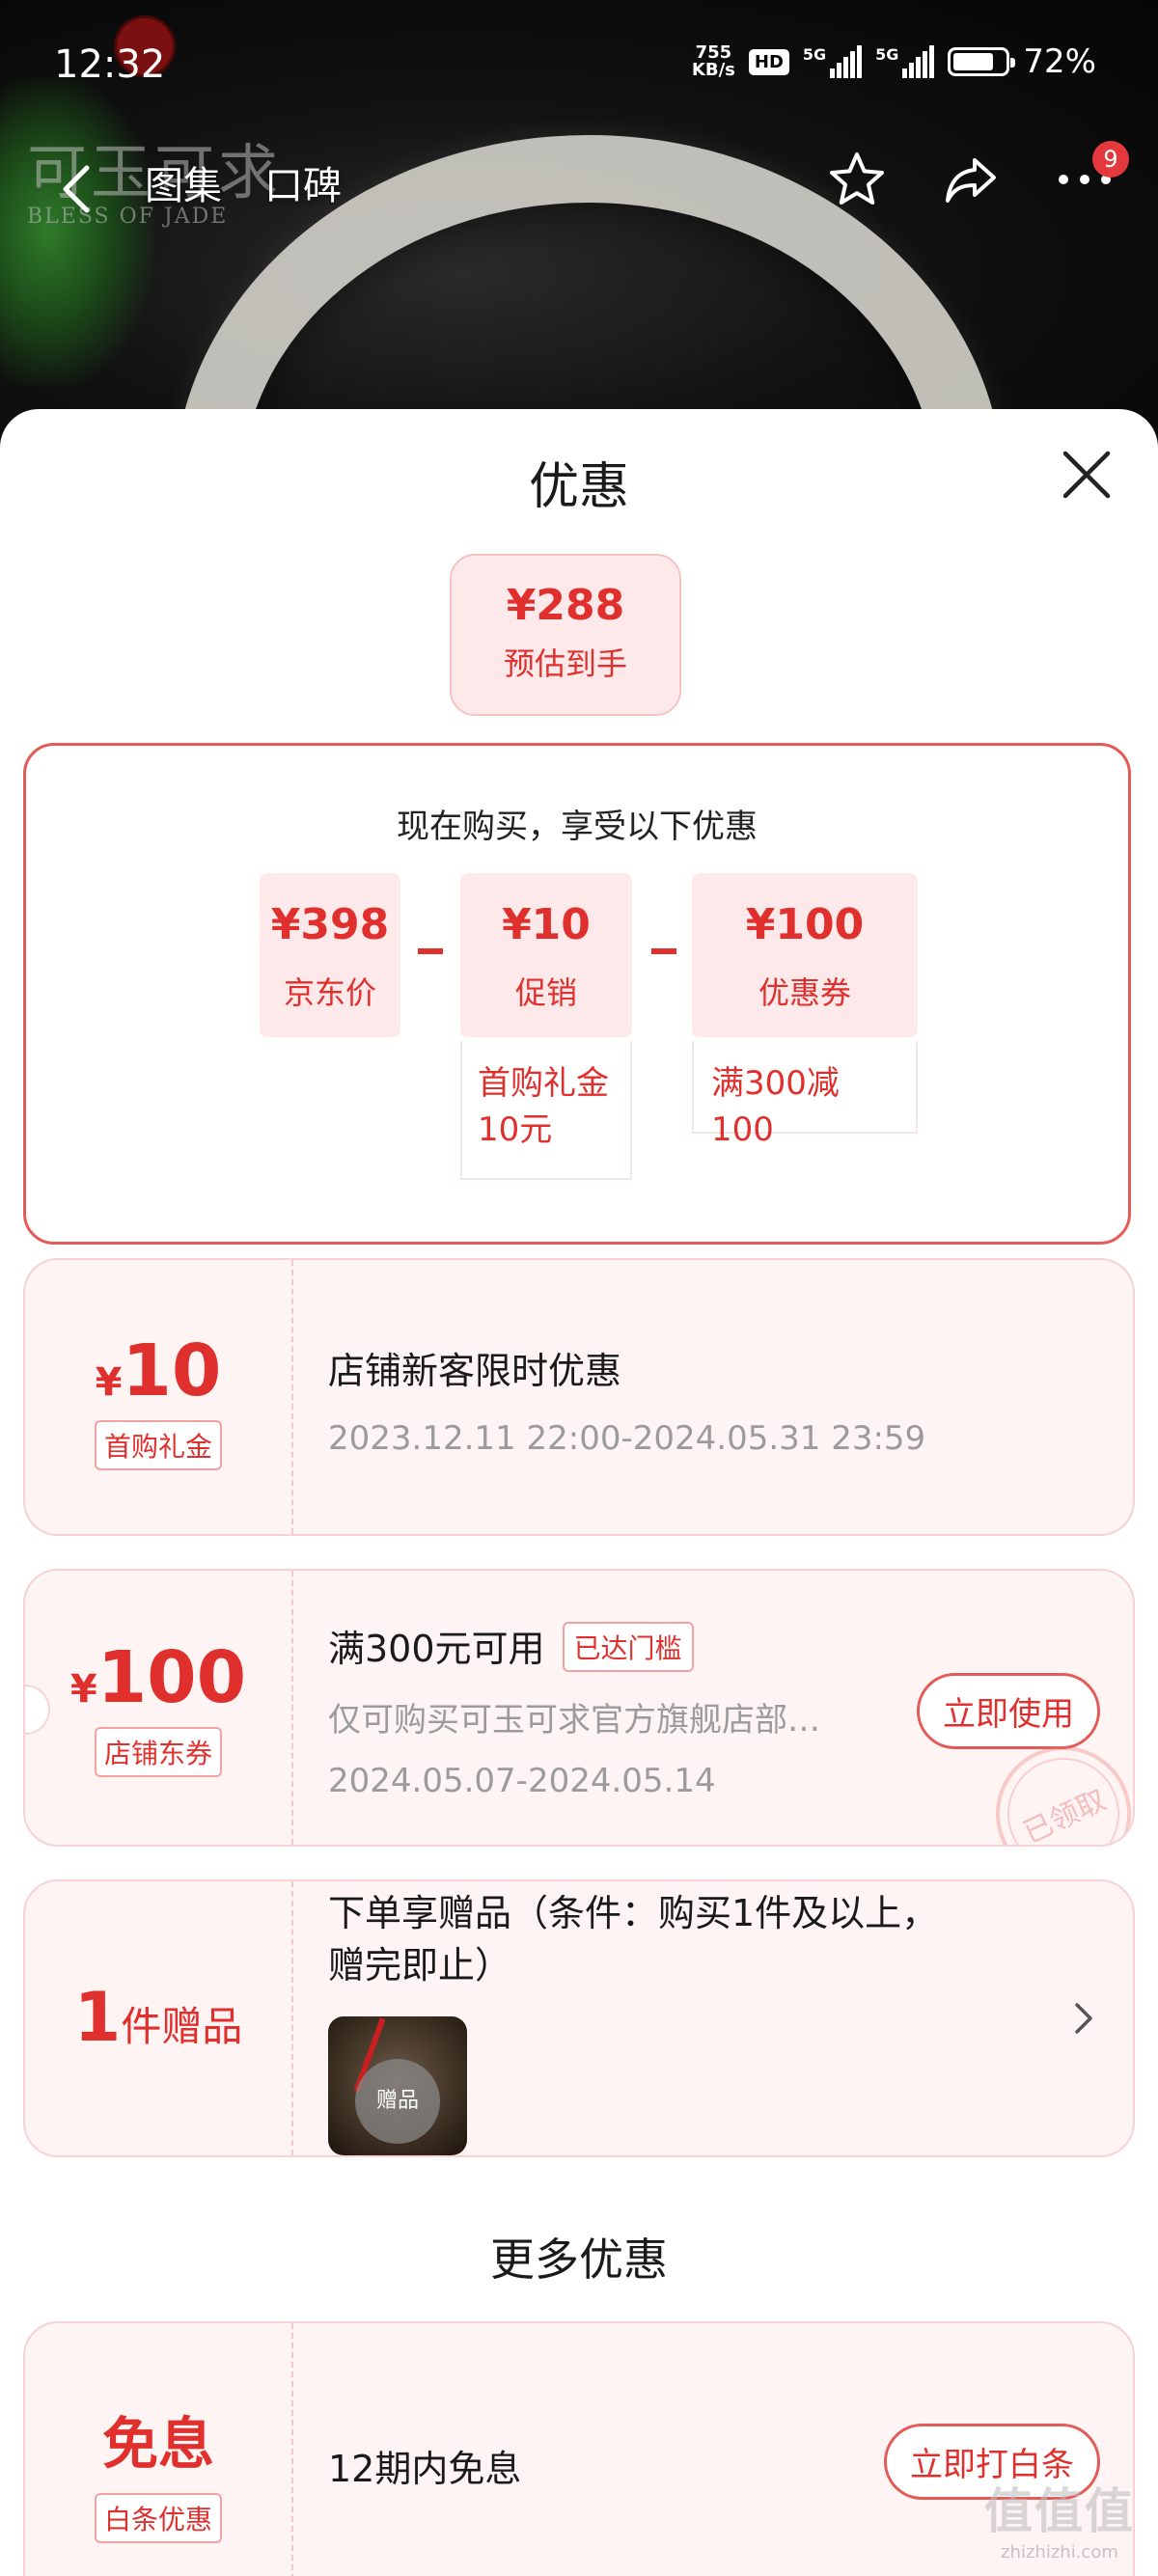 The image size is (1158, 2576). I want to click on battery-percent: 72%, so click(1059, 61).